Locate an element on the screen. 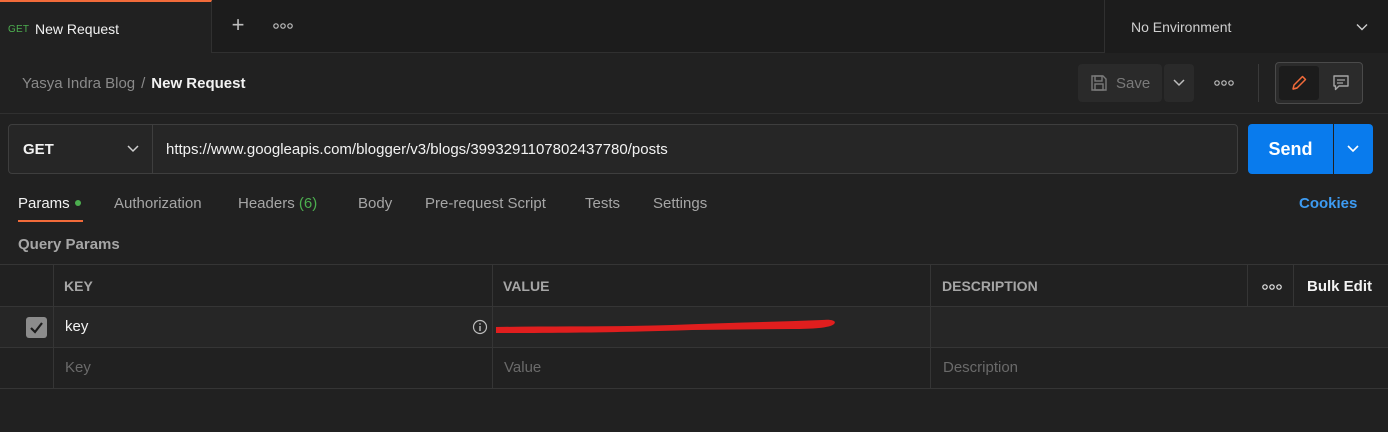 The width and height of the screenshot is (1388, 432). save-icon is located at coordinates (1099, 83).